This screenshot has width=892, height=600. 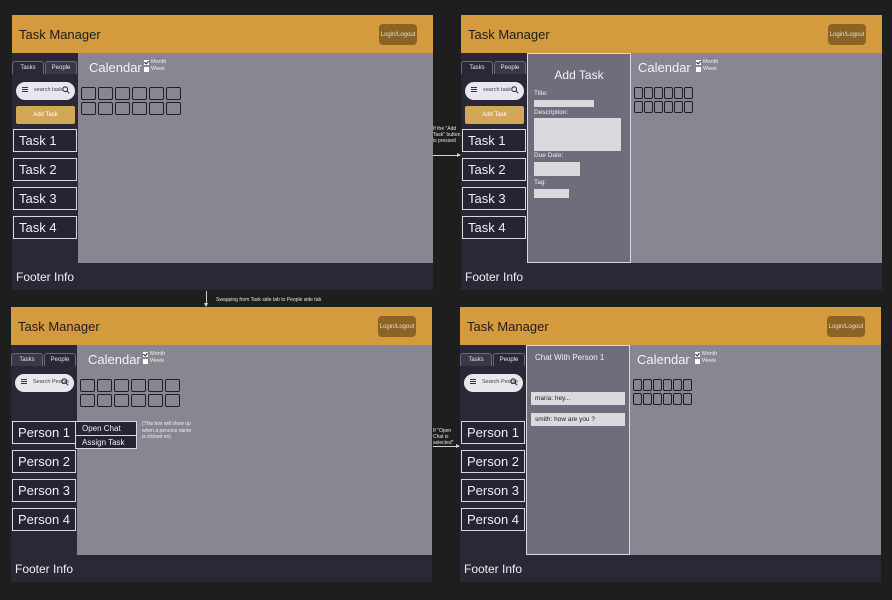 What do you see at coordinates (551, 193) in the screenshot?
I see `tag-field` at bounding box center [551, 193].